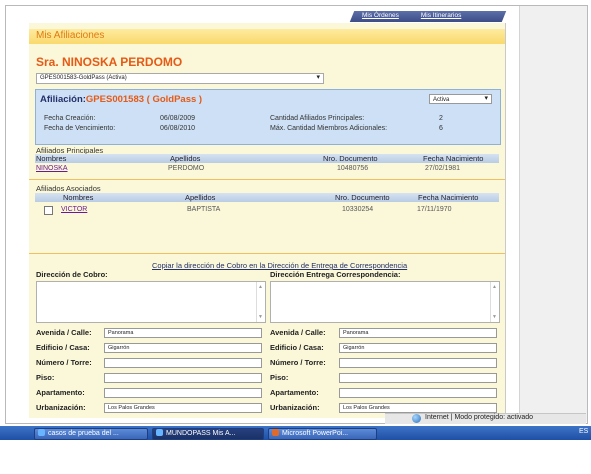  I want to click on affiliation-select-value: GPES001583-GoldPass (Activa), so click(83, 78).